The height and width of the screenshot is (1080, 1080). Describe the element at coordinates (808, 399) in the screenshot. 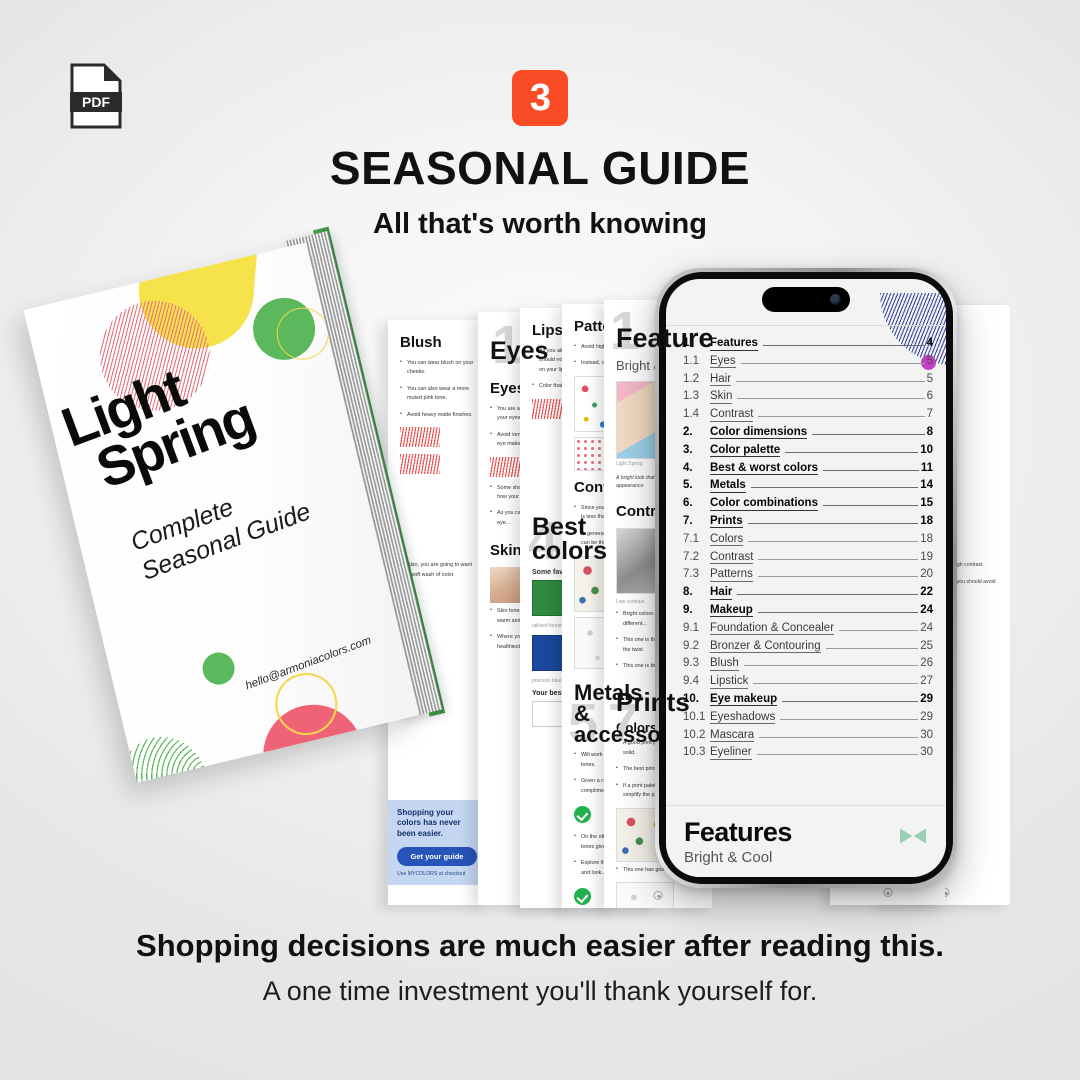

I see `toc-row: 1.3 Skin 6` at that location.